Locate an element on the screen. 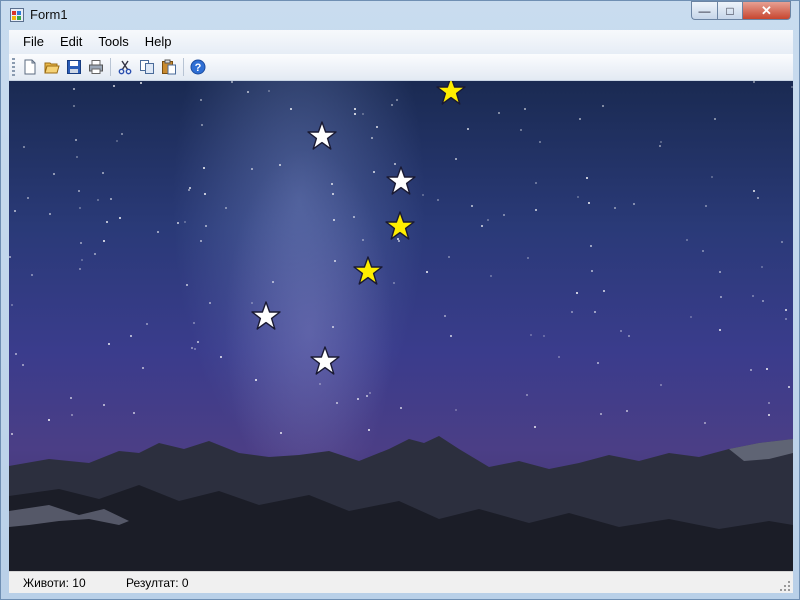 This screenshot has width=800, height=600. window-title: Form1 is located at coordinates (49, 14).